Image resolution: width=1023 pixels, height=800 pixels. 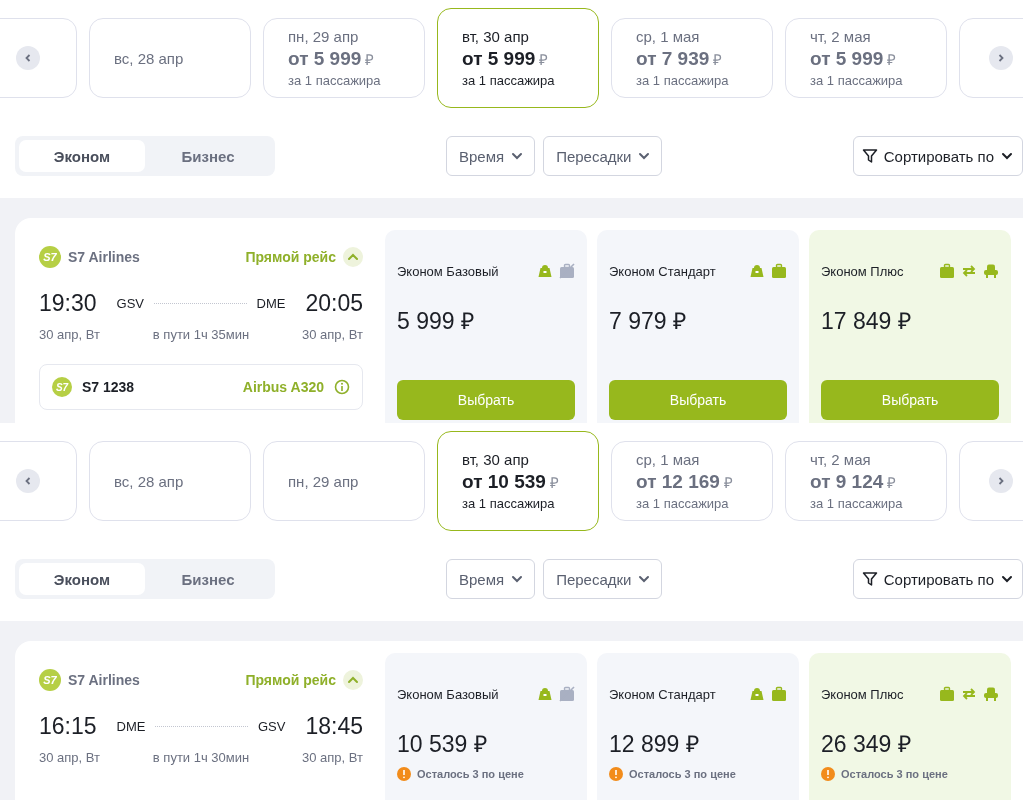 I want to click on date-card: вт, 30 апр от 5 999 ₽ за 1 пассажира, so click(x=518, y=58).